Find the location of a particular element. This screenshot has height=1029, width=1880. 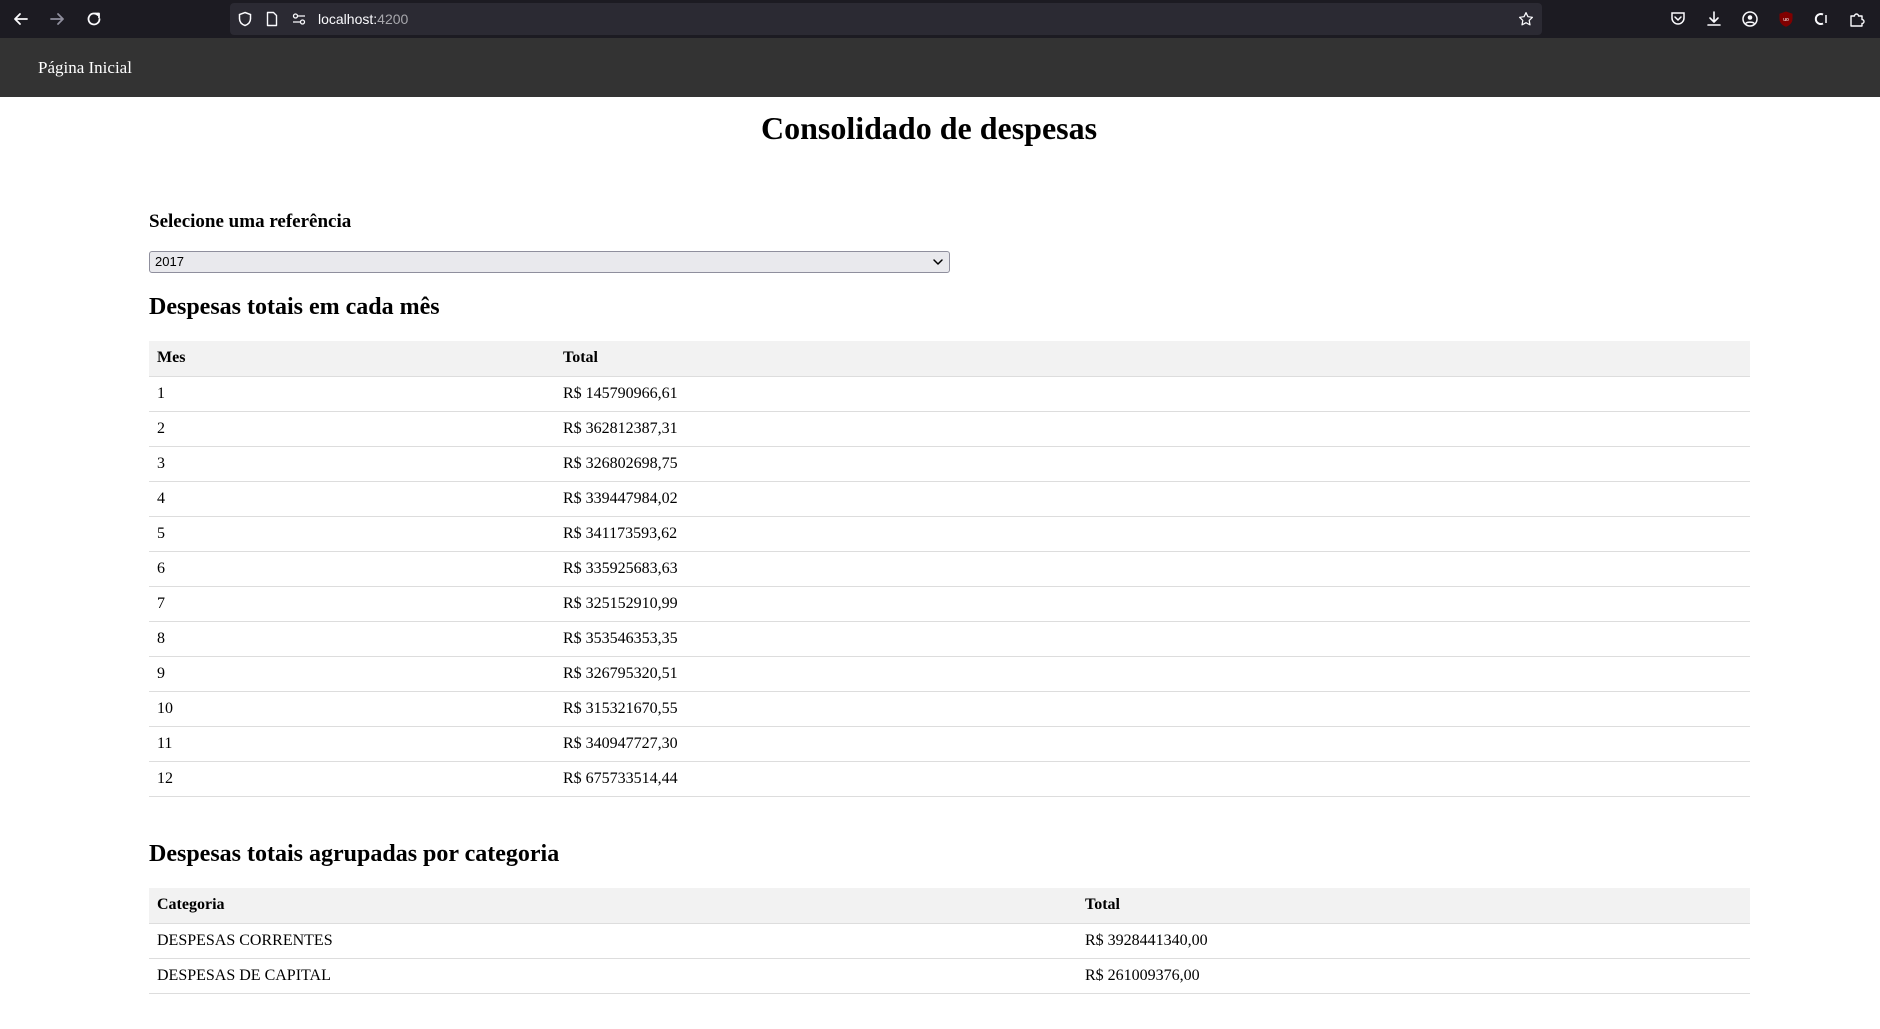

monthly-section-title: Despesas totais em cada mês is located at coordinates (294, 307).